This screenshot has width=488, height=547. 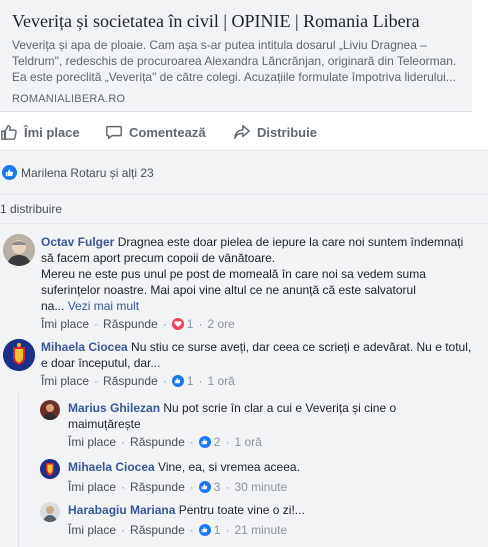 I want to click on heart-icon, so click(x=177, y=323).